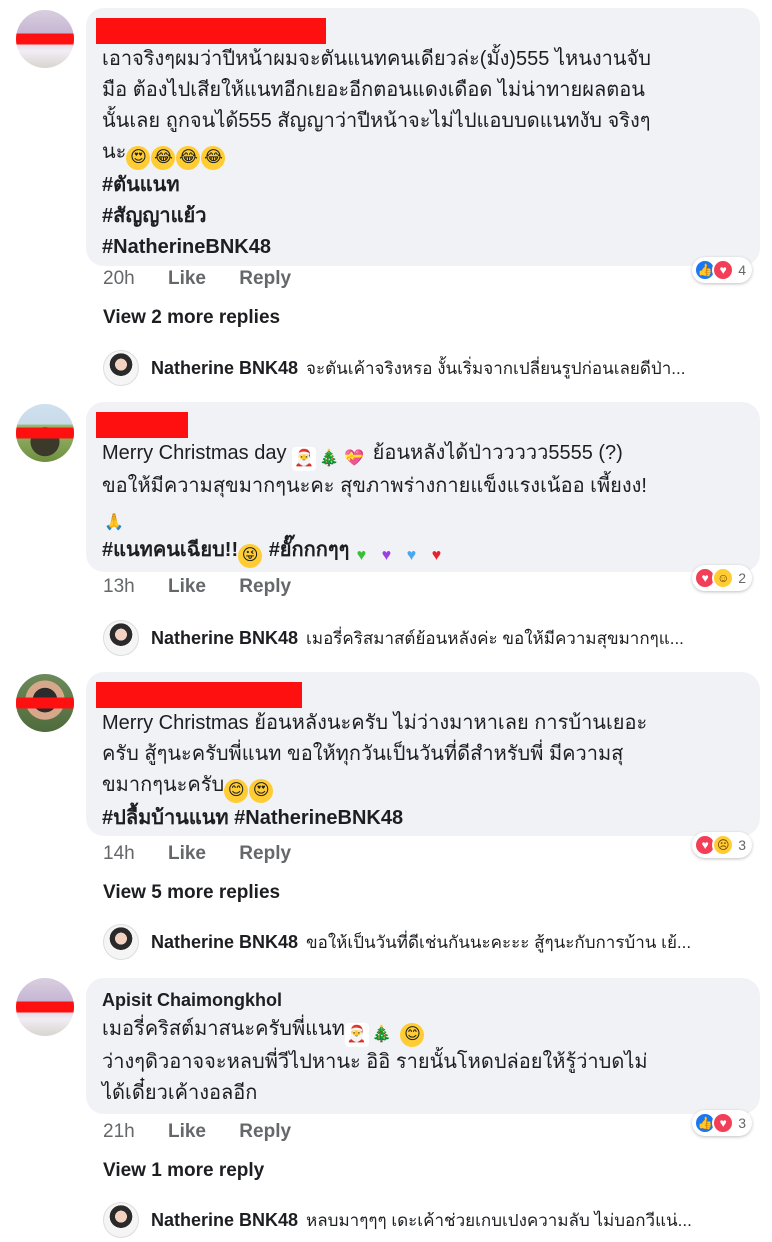 The width and height of the screenshot is (772, 1242). Describe the element at coordinates (119, 1131) in the screenshot. I see `timestamp: 21h` at that location.